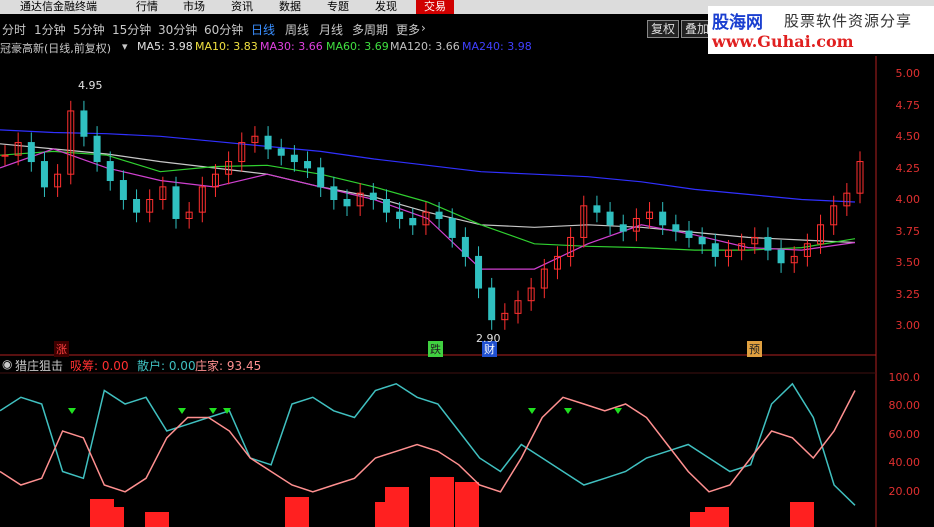 The width and height of the screenshot is (934, 527). What do you see at coordinates (39, 366) in the screenshot?
I see `indicator-name: 猎庄狙击` at bounding box center [39, 366].